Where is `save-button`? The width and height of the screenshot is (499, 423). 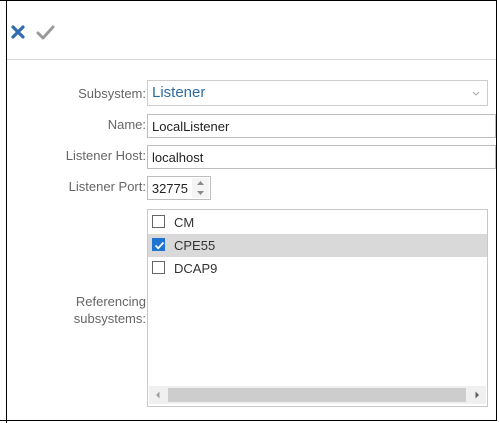
save-button is located at coordinates (45, 32).